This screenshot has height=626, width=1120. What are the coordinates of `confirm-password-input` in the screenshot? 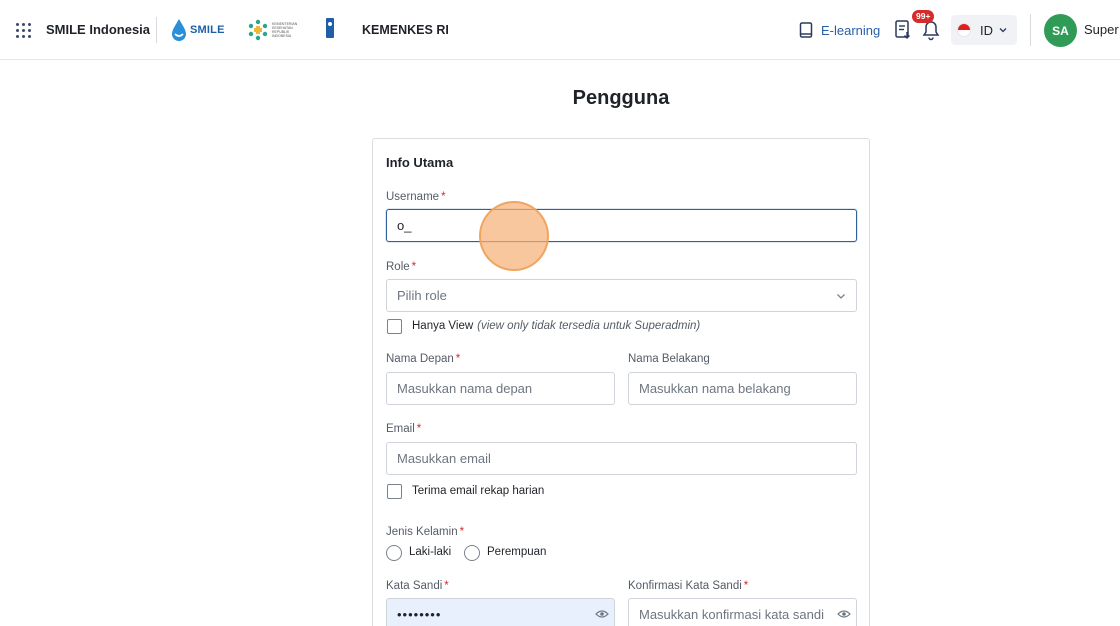 It's located at (742, 612).